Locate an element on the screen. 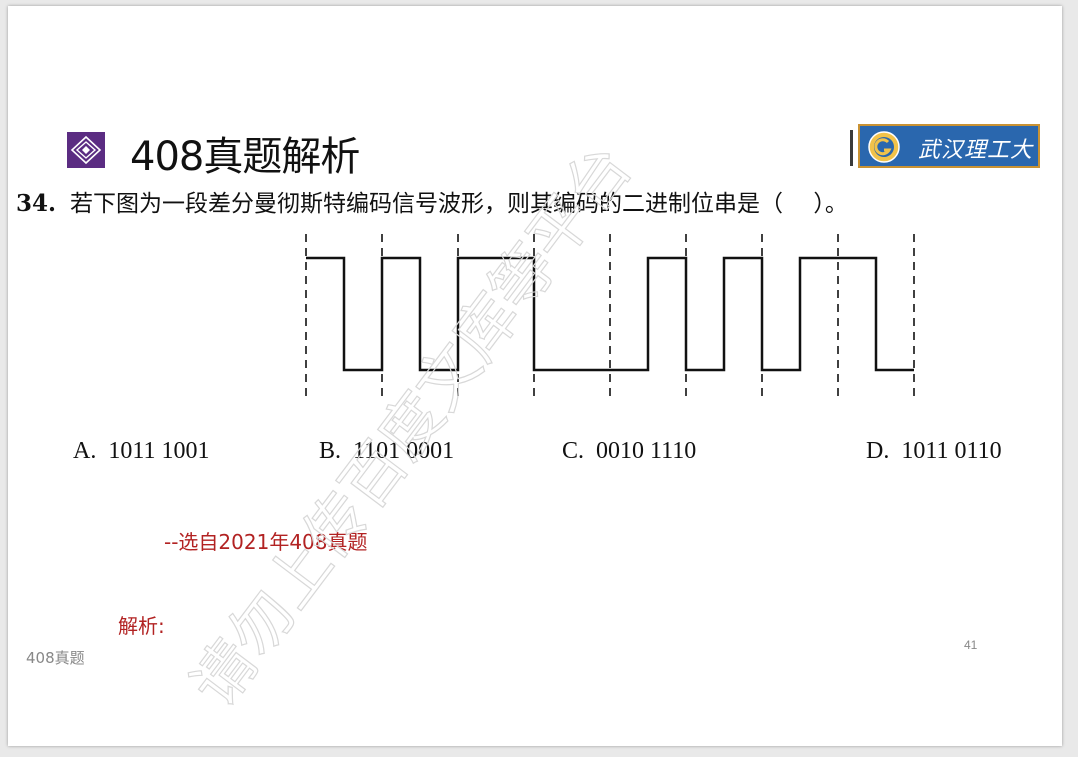 The height and width of the screenshot is (757, 1078). manchester-waveform is located at coordinates (610, 316).